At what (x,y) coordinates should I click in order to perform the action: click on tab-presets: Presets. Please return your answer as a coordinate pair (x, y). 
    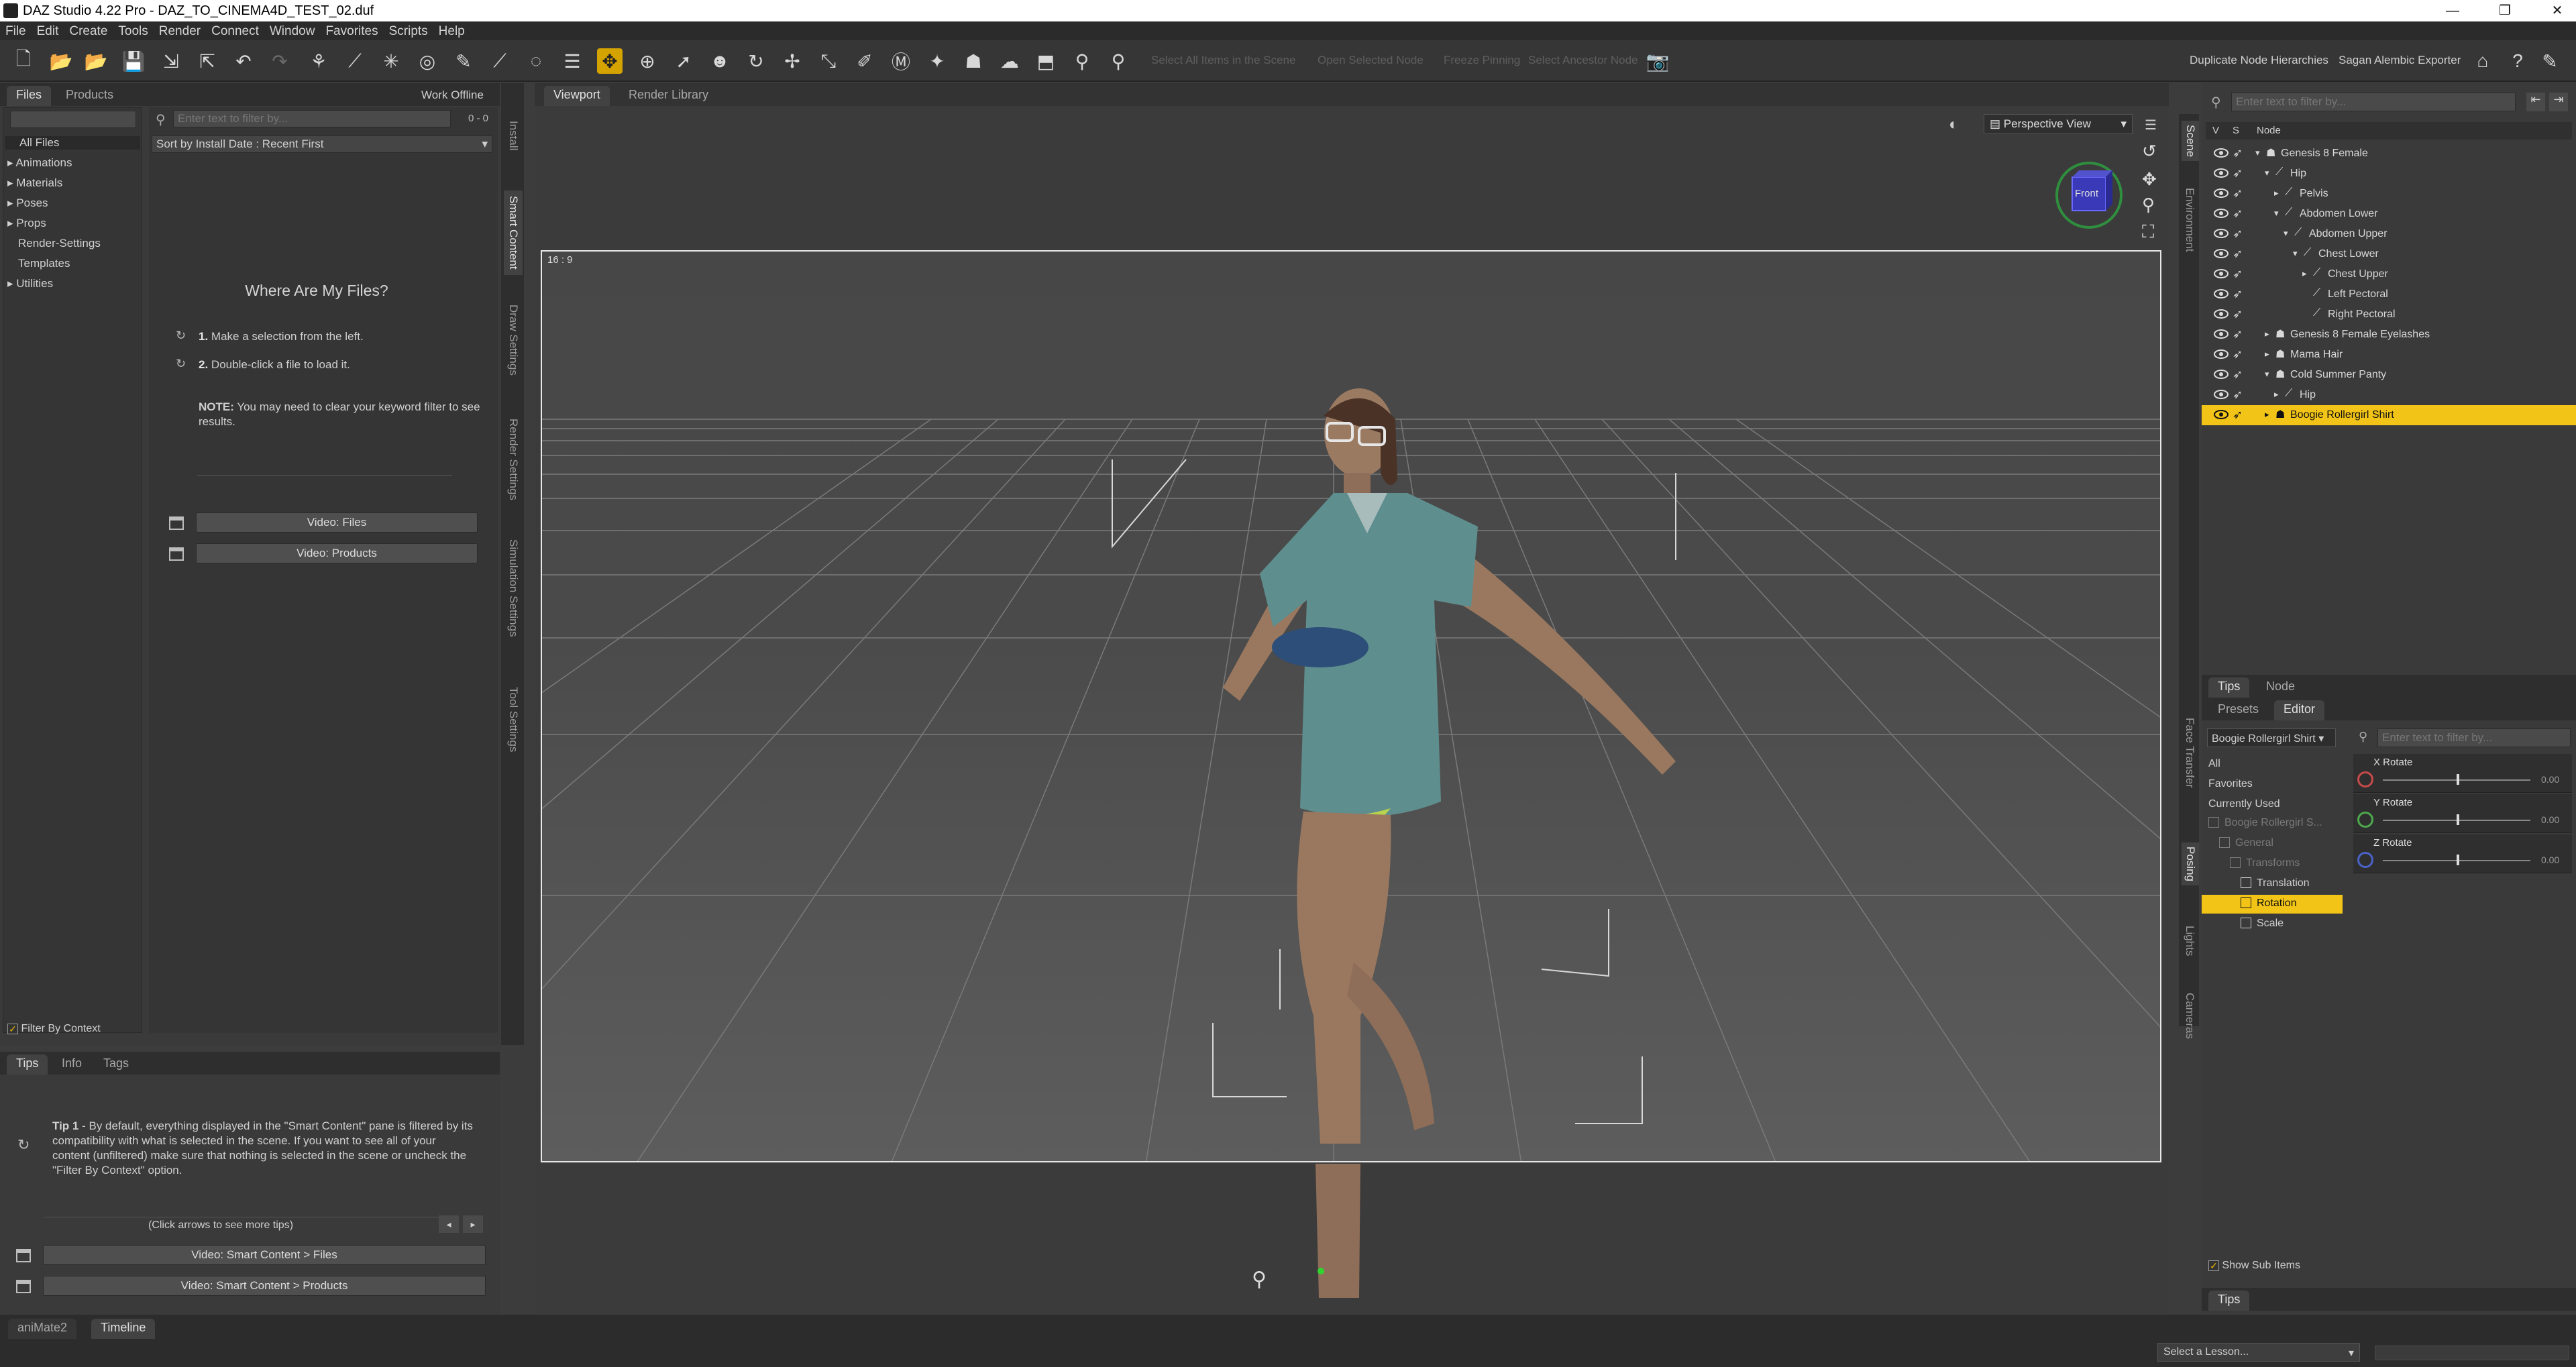
    Looking at the image, I should click on (2238, 710).